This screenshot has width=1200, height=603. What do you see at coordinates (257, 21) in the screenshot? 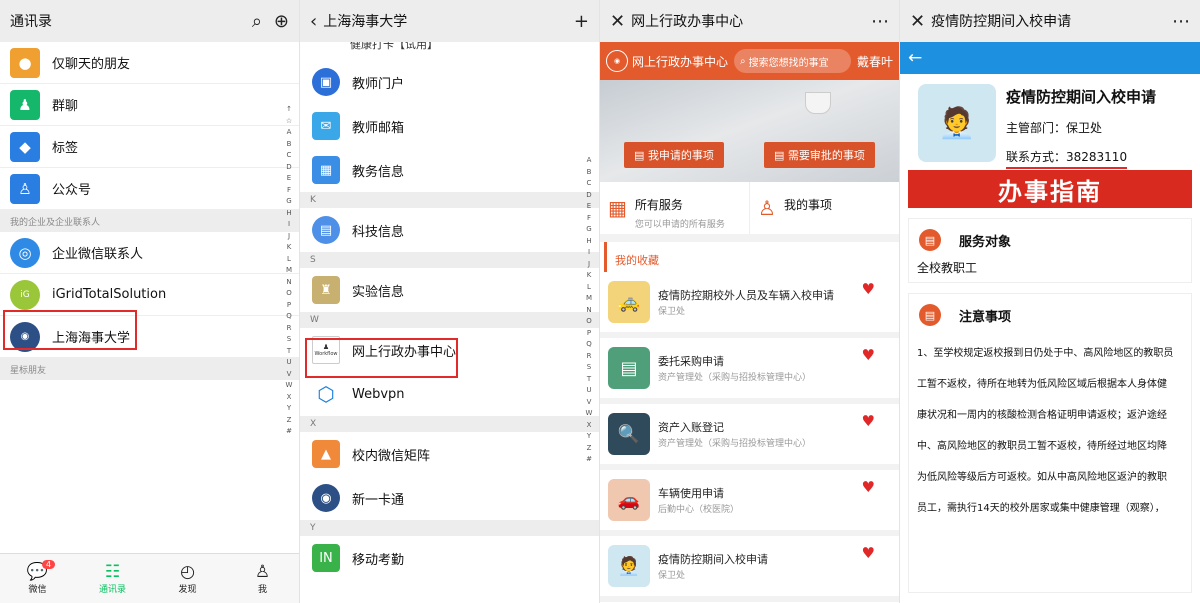
I see `search-icon: ⌕` at bounding box center [257, 21].